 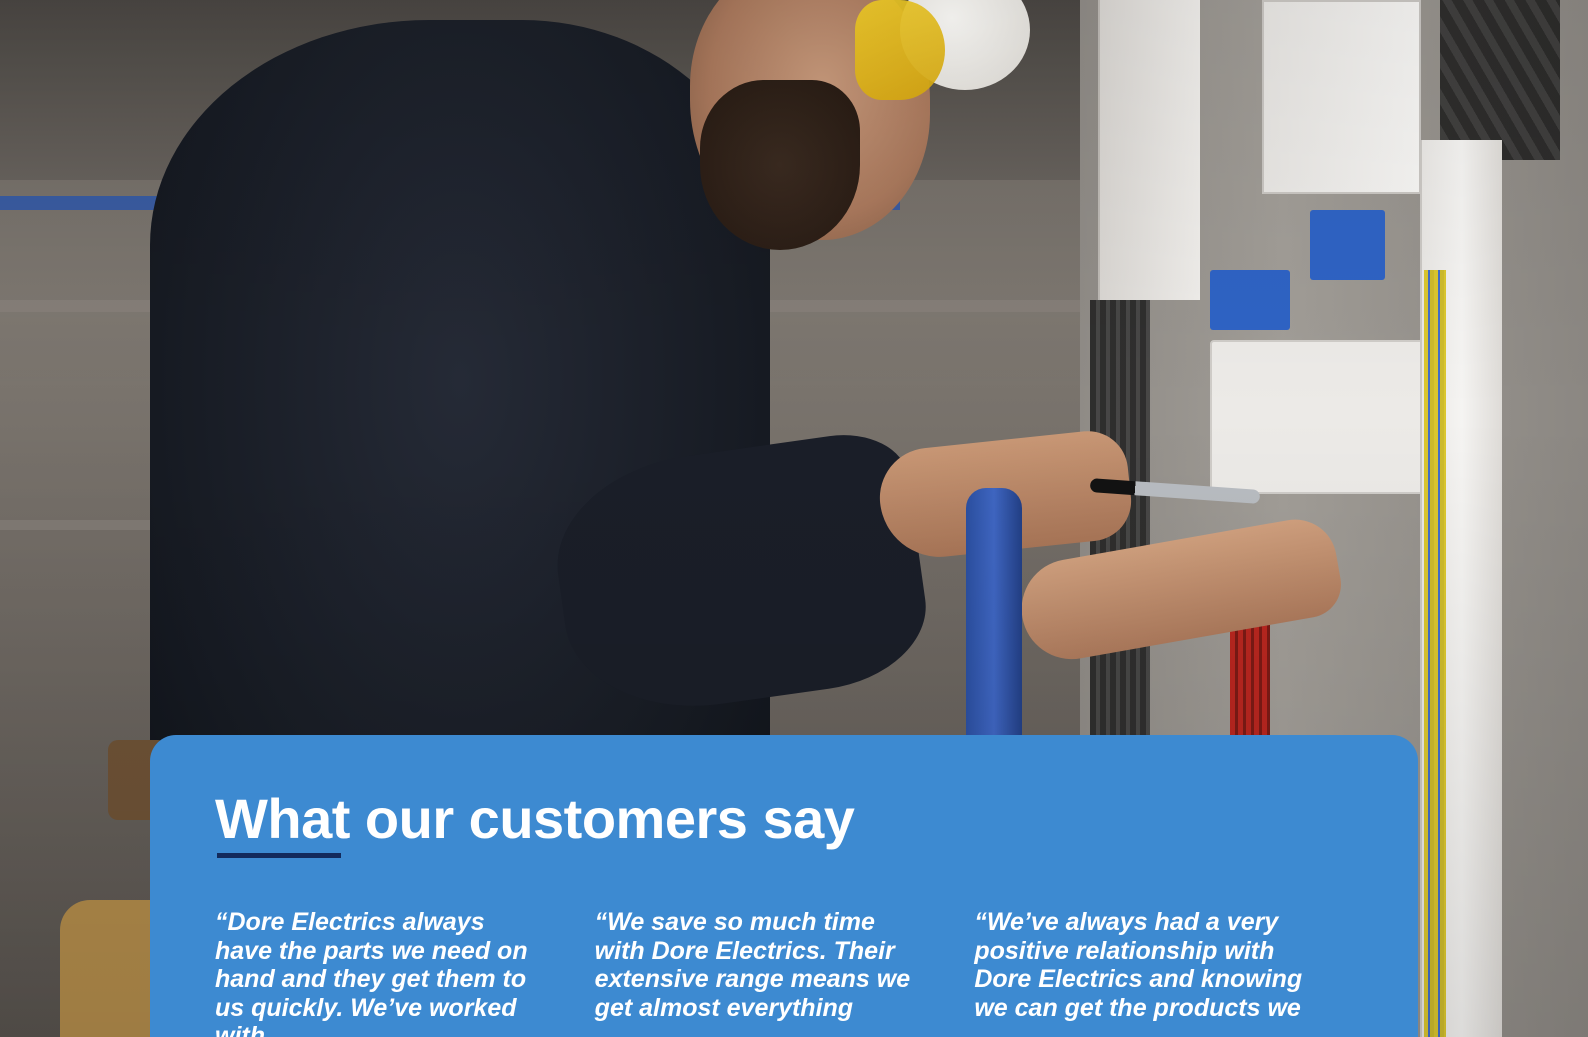 What do you see at coordinates (1435, 653) in the screenshot?
I see `photo-yellow-wires` at bounding box center [1435, 653].